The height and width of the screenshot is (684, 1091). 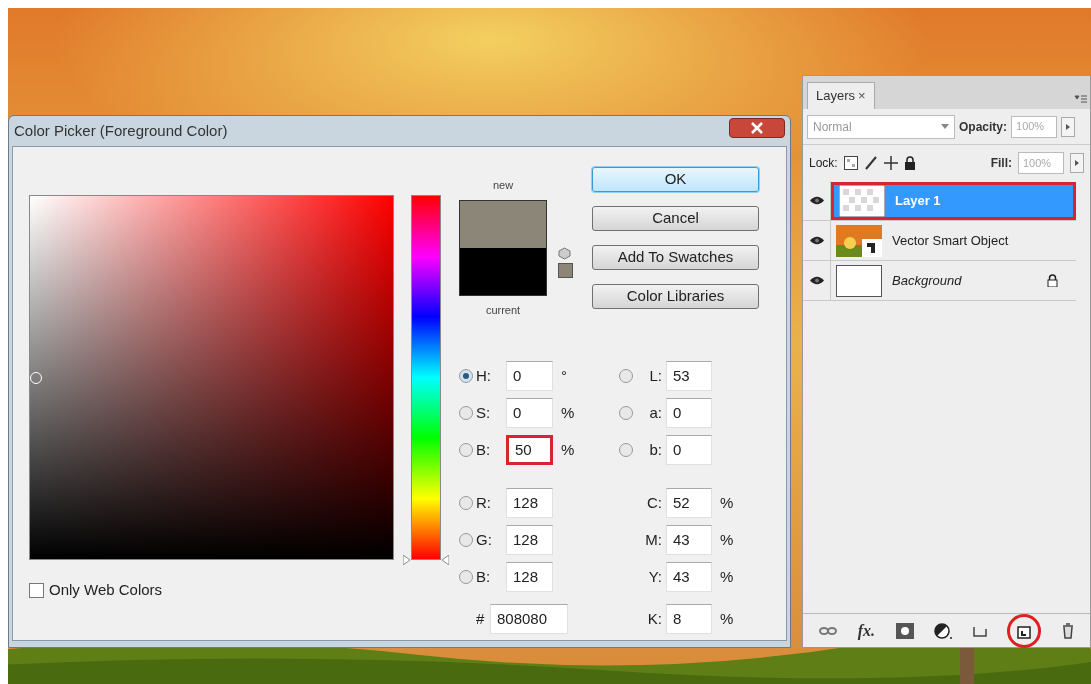 What do you see at coordinates (675, 179) in the screenshot?
I see `button: OK` at bounding box center [675, 179].